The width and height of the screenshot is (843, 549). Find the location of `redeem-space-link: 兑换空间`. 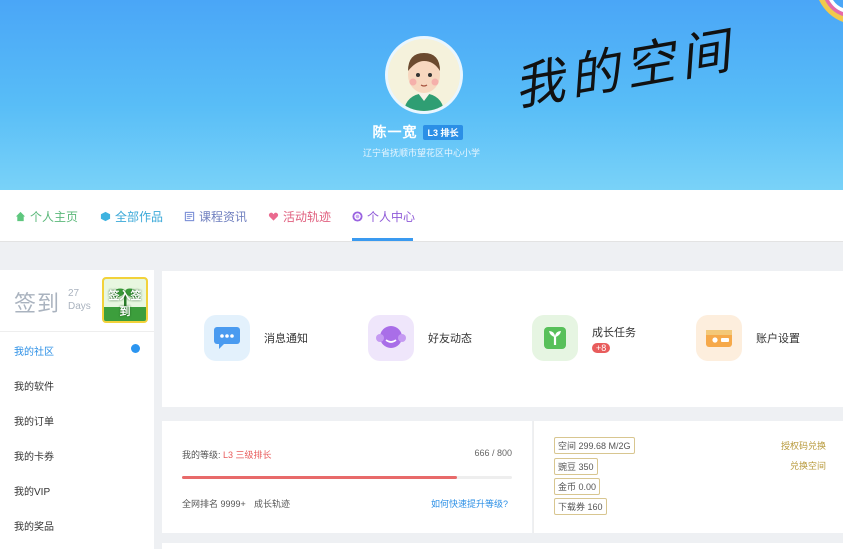

redeem-space-link: 兑换空间 is located at coordinates (808, 465).